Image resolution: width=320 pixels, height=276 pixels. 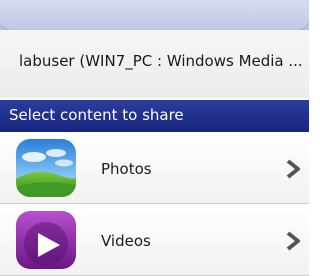 I want to click on section-title: Select content to share, so click(x=96, y=115).